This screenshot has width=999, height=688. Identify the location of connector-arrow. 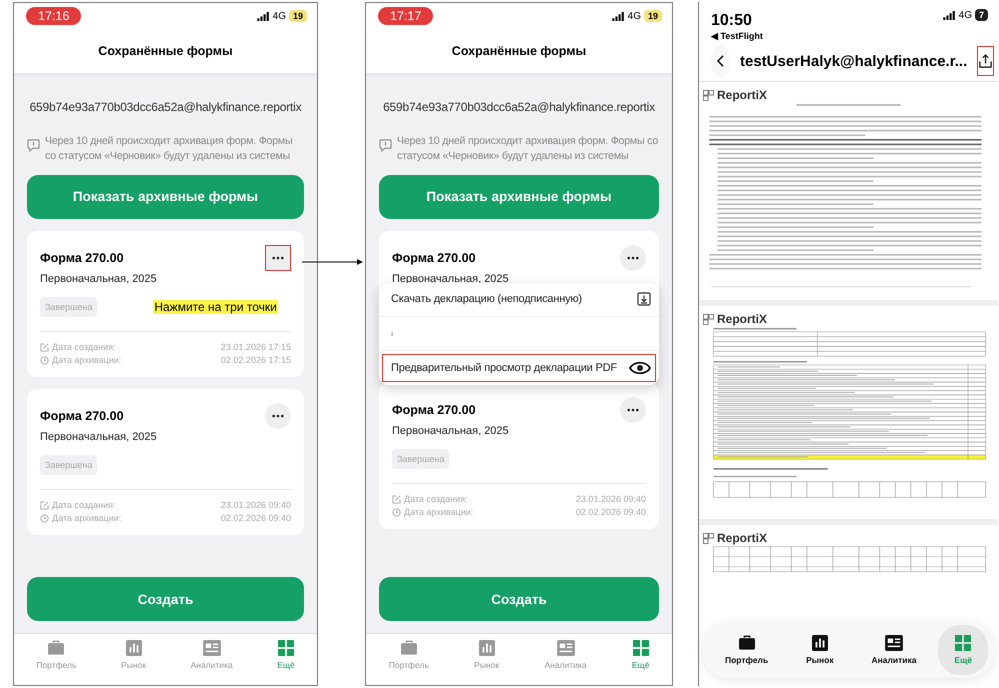
(333, 262).